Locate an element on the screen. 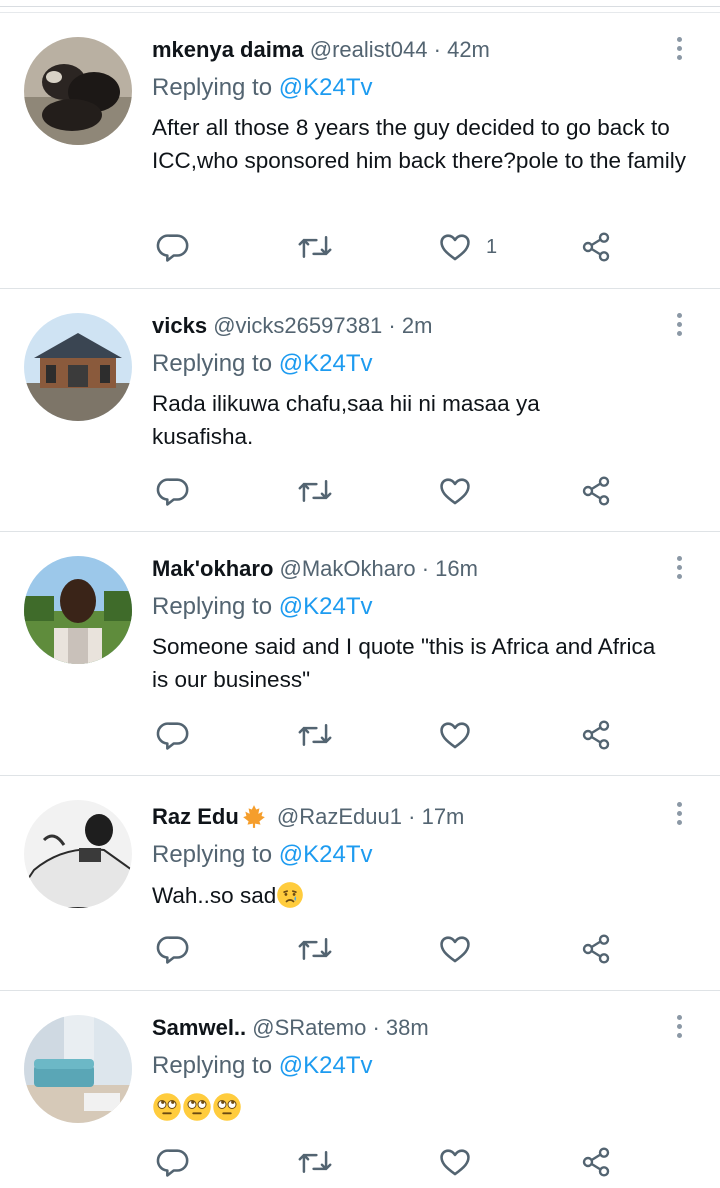 The width and height of the screenshot is (720, 1188). like-button: 1 is located at coordinates (467, 247).